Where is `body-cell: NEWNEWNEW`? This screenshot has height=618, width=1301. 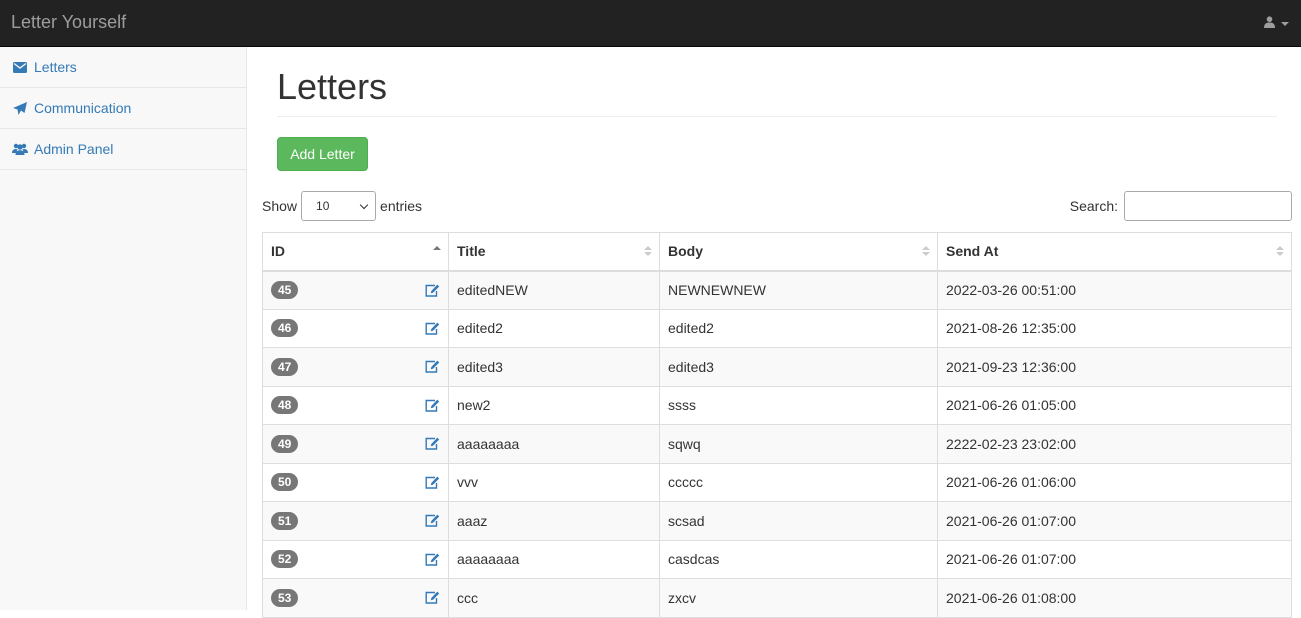 body-cell: NEWNEWNEW is located at coordinates (798, 290).